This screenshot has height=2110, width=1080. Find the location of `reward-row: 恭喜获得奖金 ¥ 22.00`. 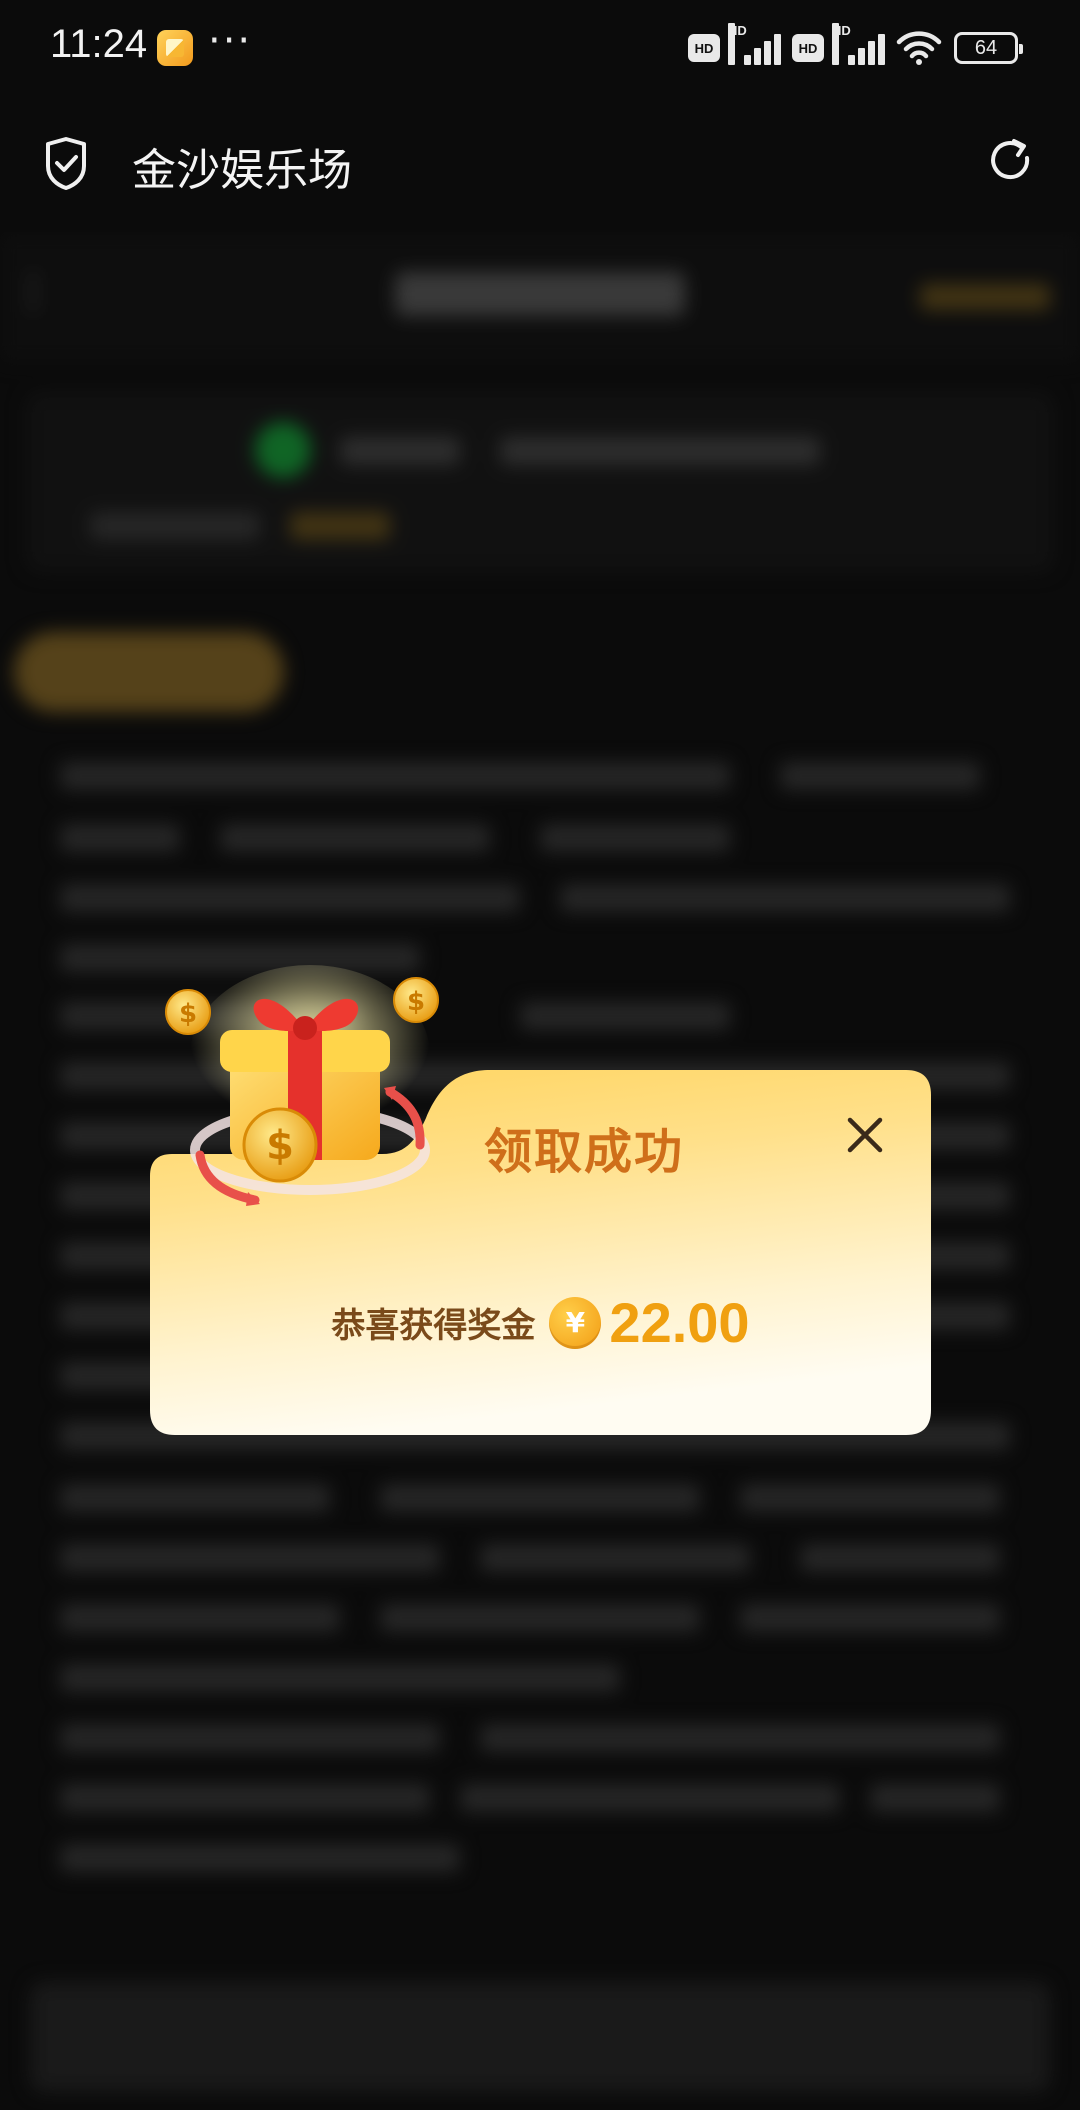

reward-row: 恭喜获得奖金 ¥ 22.00 is located at coordinates (540, 1322).